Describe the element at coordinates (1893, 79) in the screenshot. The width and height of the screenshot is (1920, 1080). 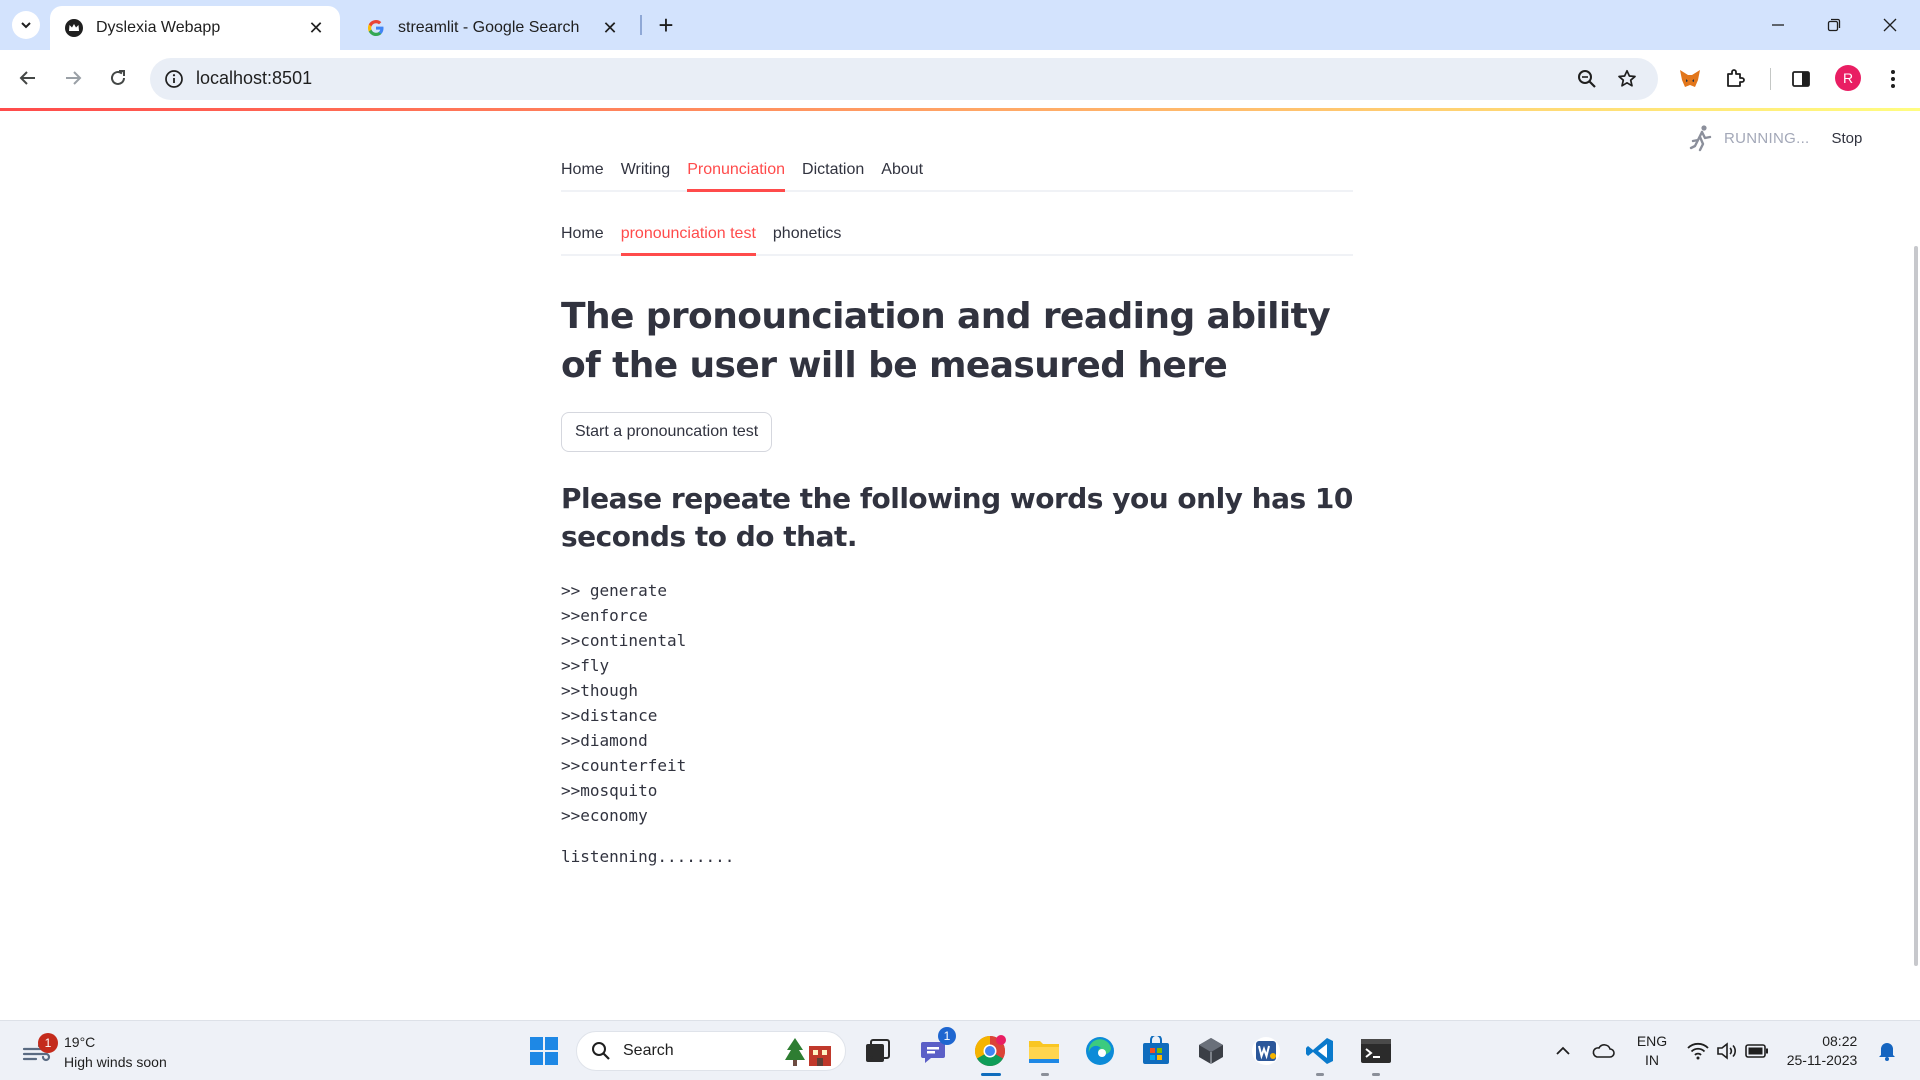
I see `more-menu-icon` at that location.